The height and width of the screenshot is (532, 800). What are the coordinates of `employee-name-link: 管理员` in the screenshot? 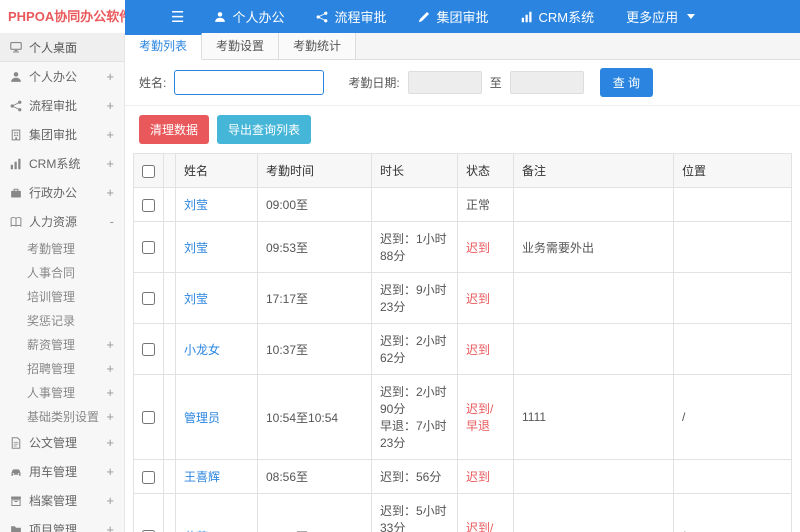 It's located at (202, 418).